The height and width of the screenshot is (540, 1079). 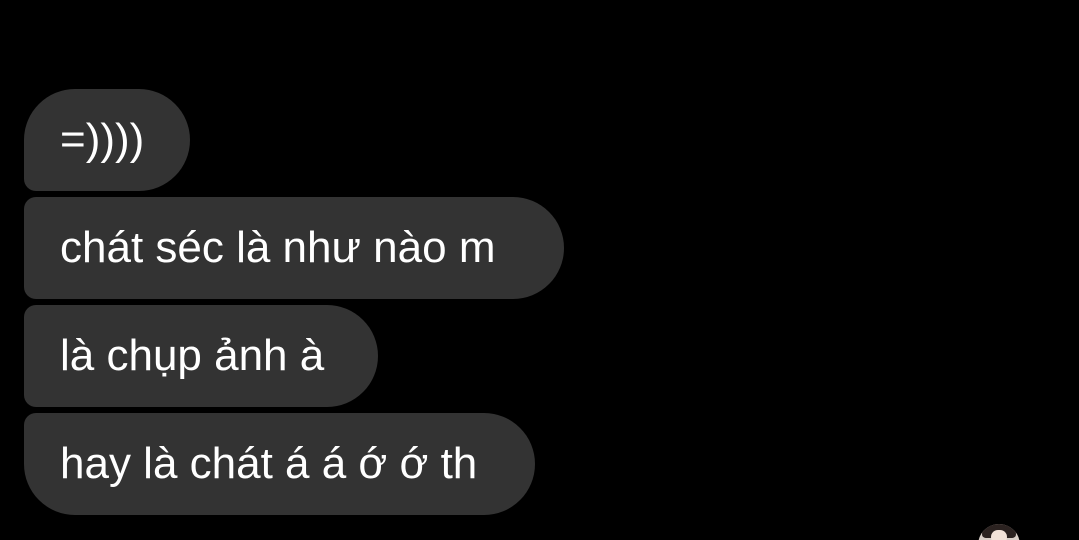 What do you see at coordinates (279, 464) in the screenshot?
I see `message-bubble-4: hay là chát á á ớ ớ th` at bounding box center [279, 464].